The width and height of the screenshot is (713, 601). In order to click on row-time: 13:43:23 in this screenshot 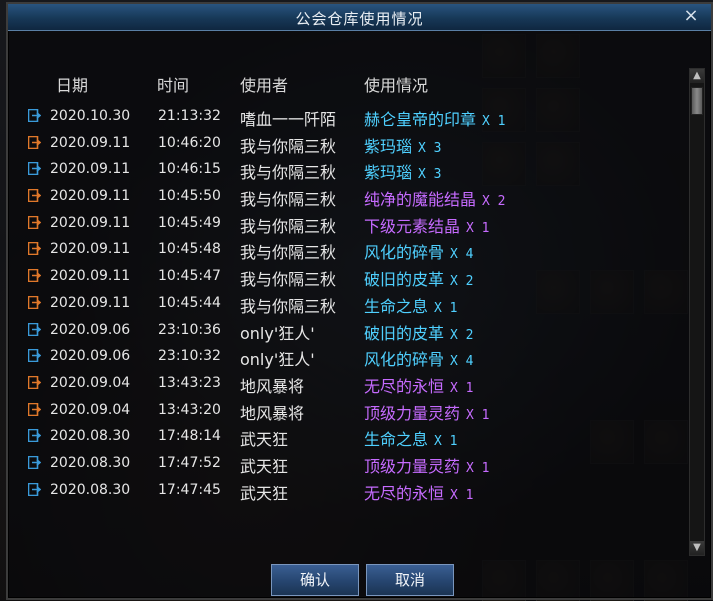, I will do `click(189, 382)`.